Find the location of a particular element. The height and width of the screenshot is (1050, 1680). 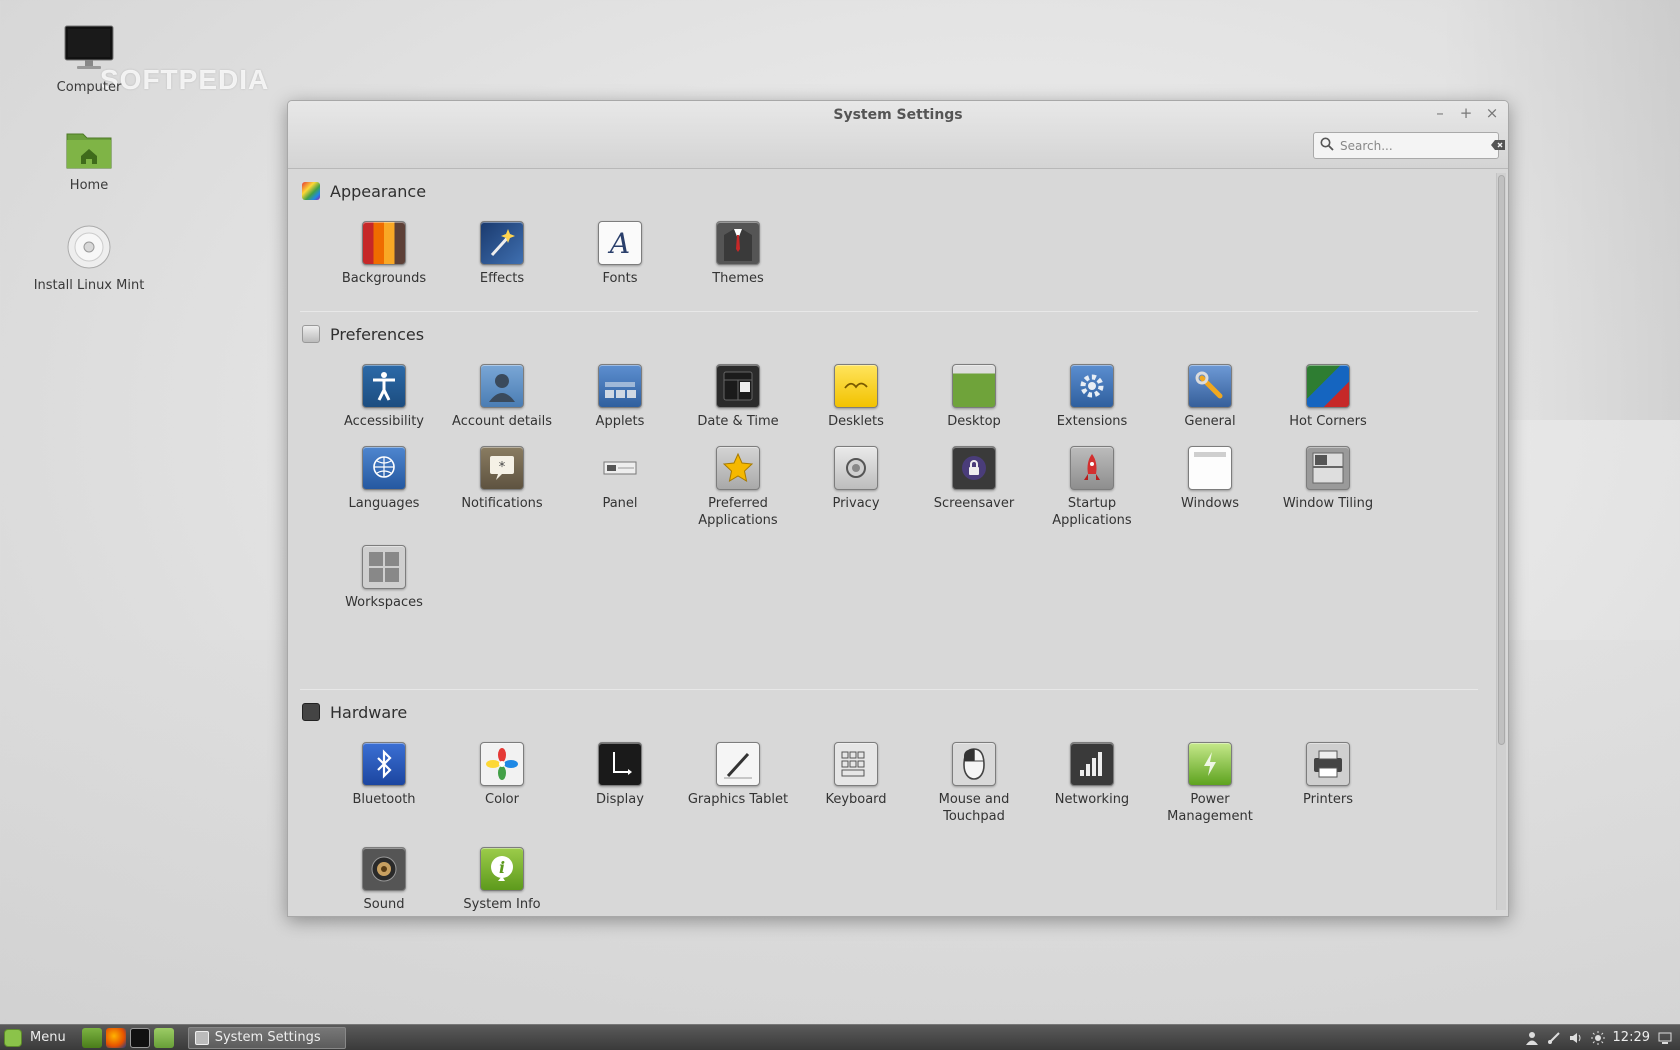

tile-accessibility: Accessibility is located at coordinates (384, 397).